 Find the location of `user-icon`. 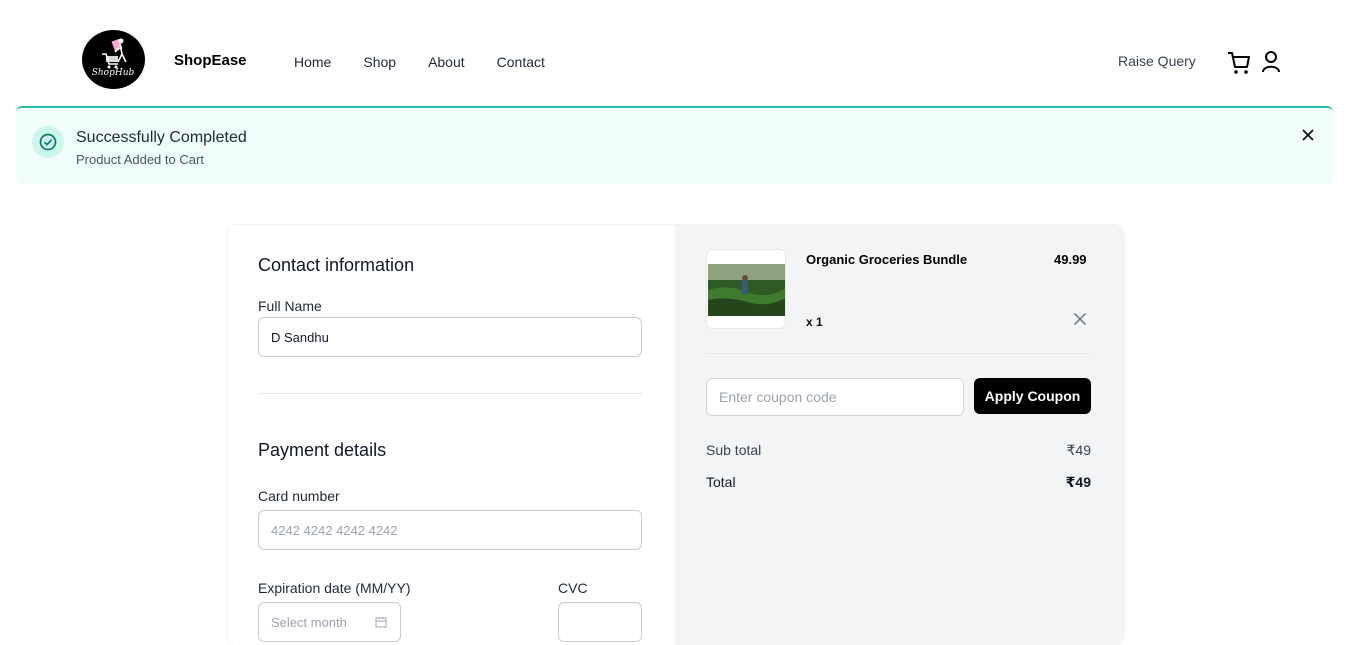

user-icon is located at coordinates (1271, 62).